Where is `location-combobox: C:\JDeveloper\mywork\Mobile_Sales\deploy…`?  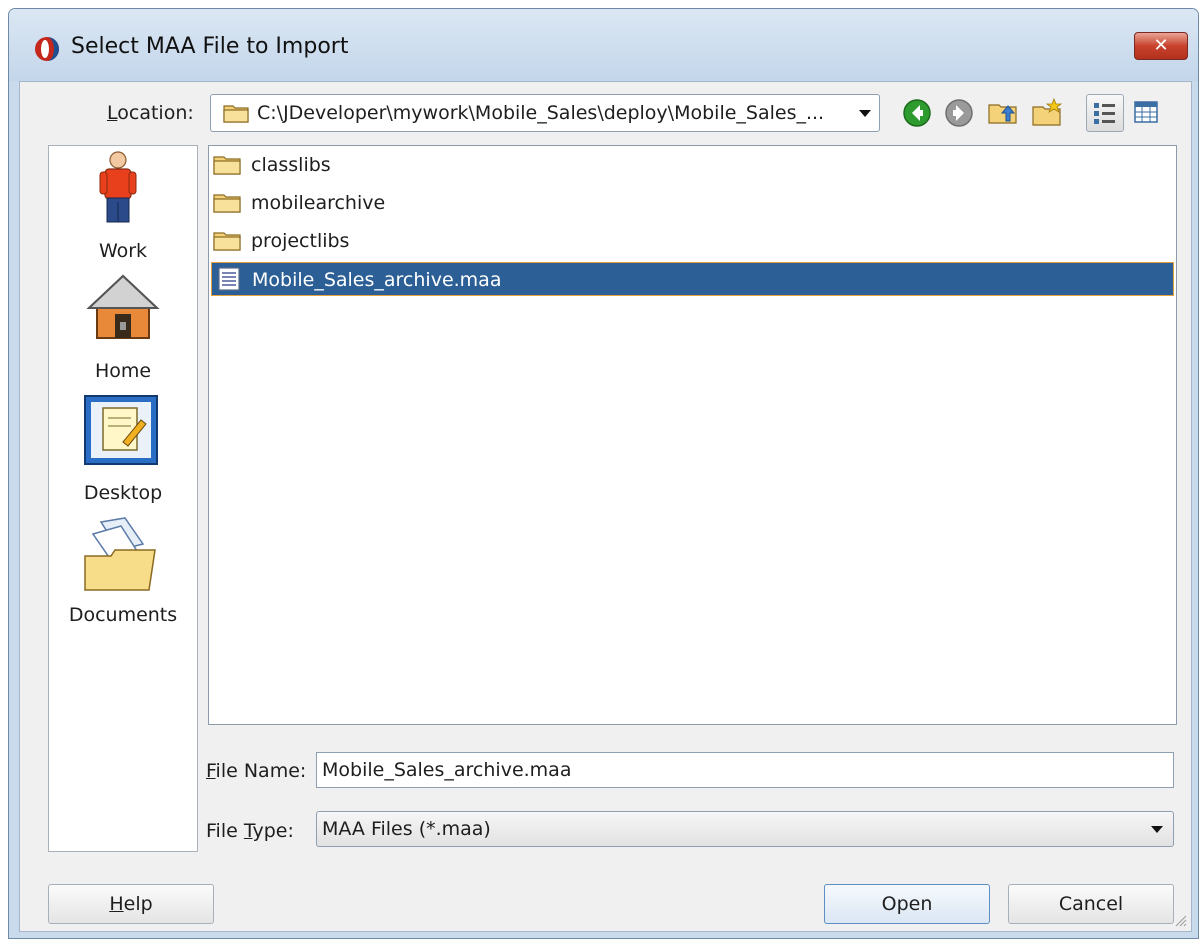 location-combobox: C:\JDeveloper\mywork\Mobile_Sales\deploy… is located at coordinates (545, 113).